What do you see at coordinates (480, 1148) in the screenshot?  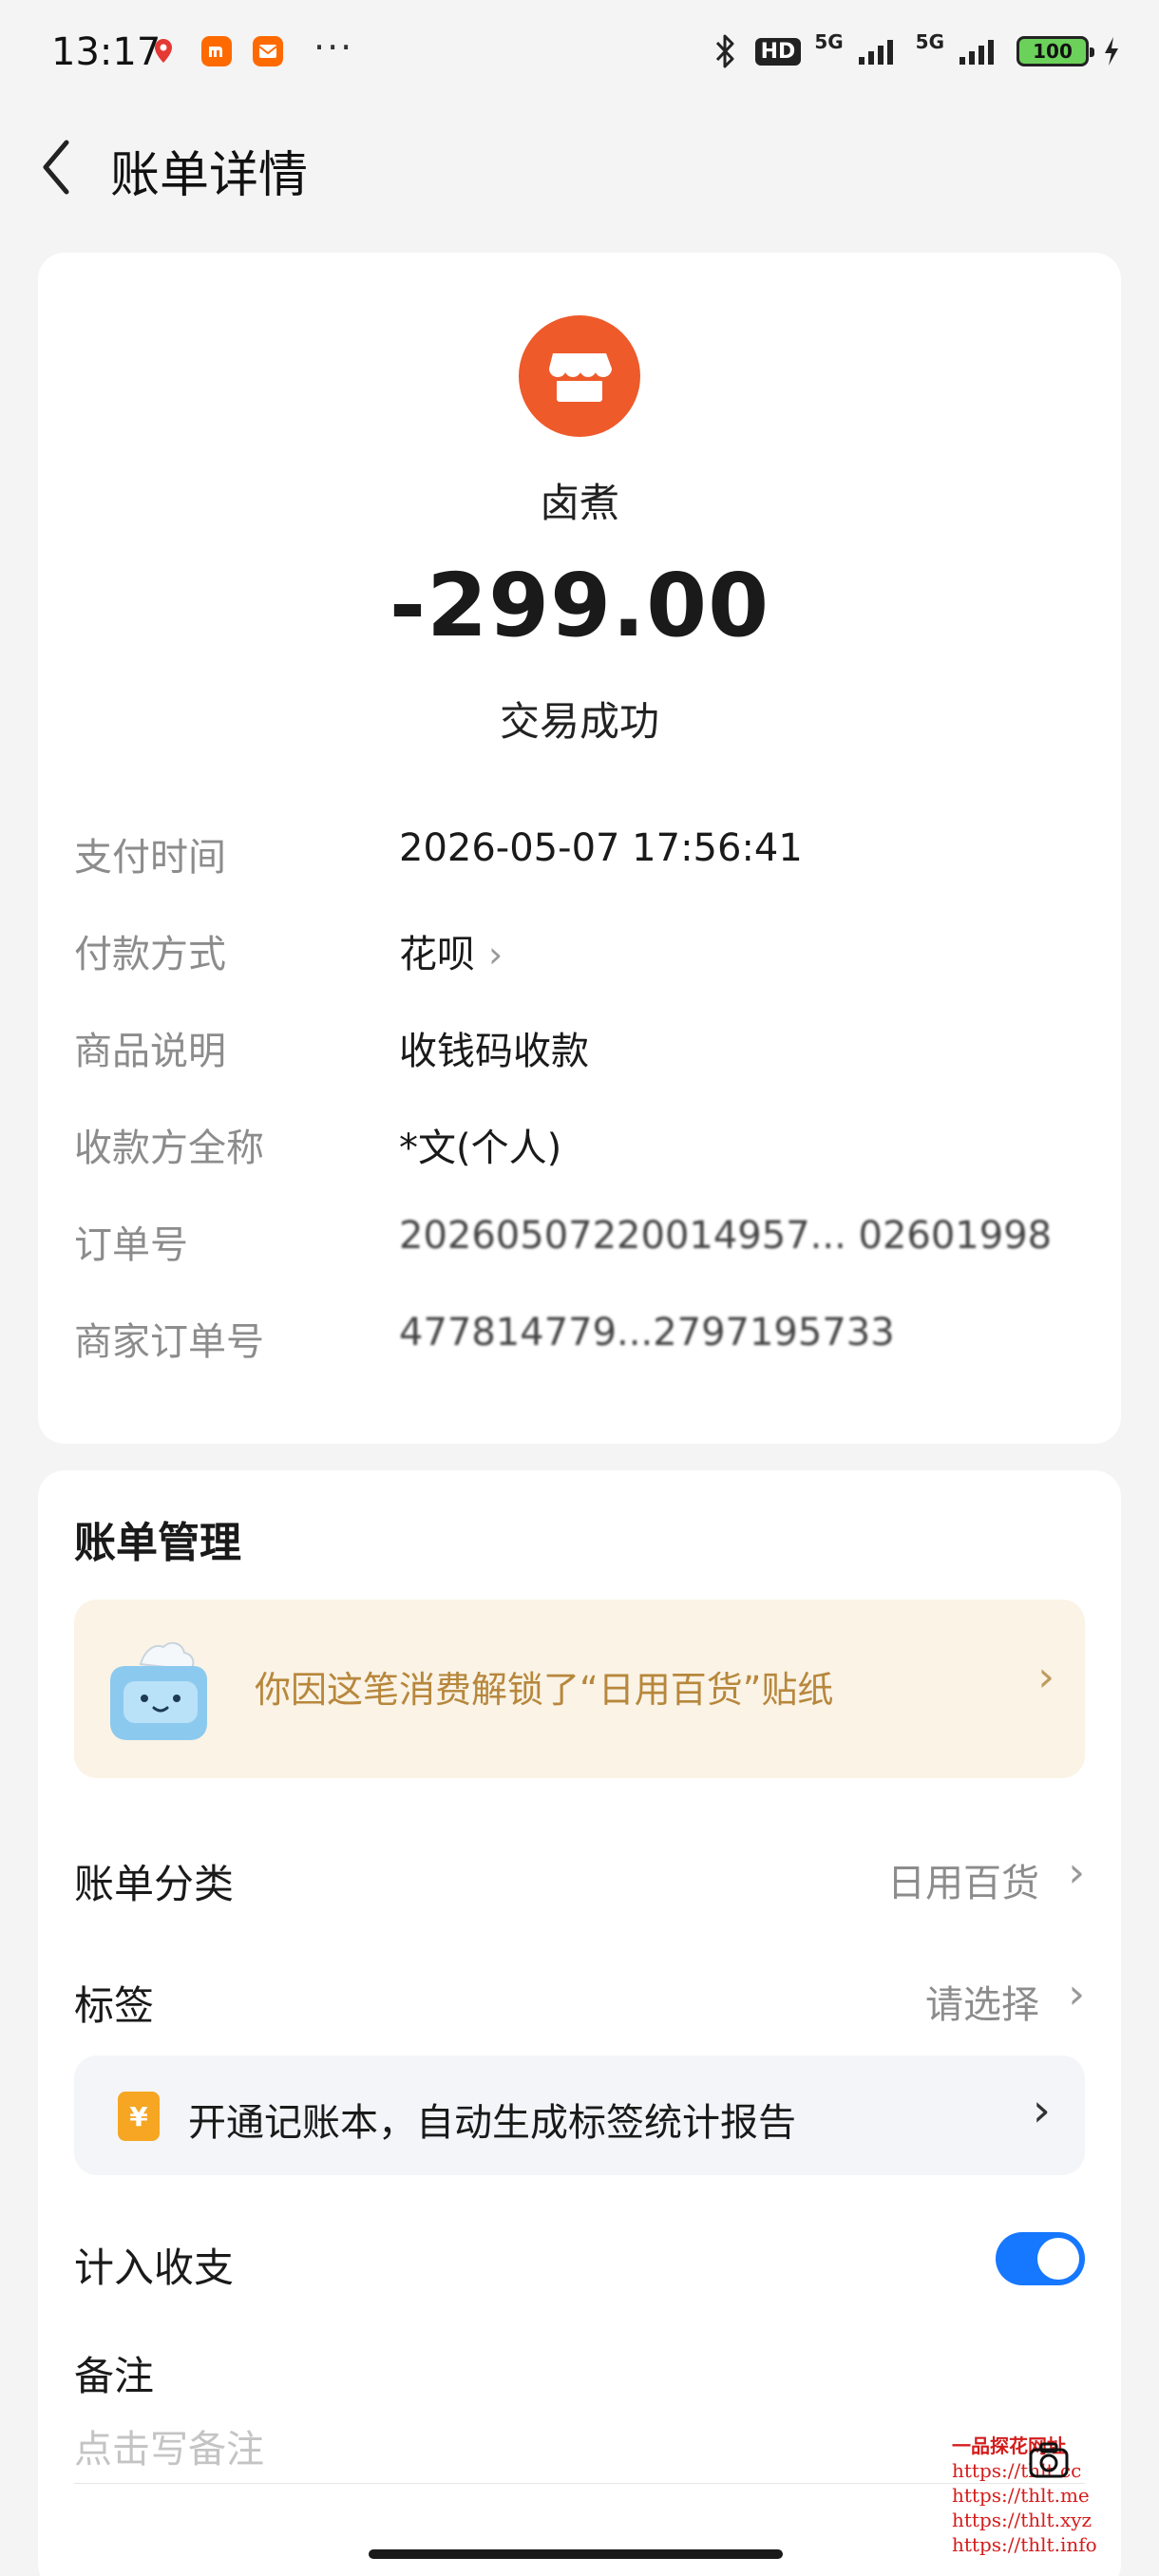 I see `detail-value: *文(个人)` at bounding box center [480, 1148].